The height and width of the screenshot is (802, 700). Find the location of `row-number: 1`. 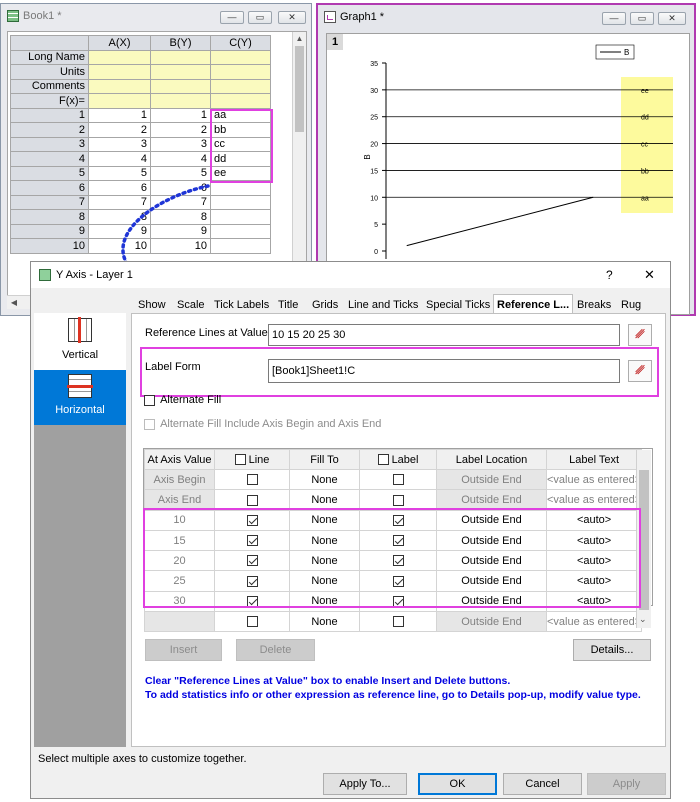

row-number: 1 is located at coordinates (49, 115).